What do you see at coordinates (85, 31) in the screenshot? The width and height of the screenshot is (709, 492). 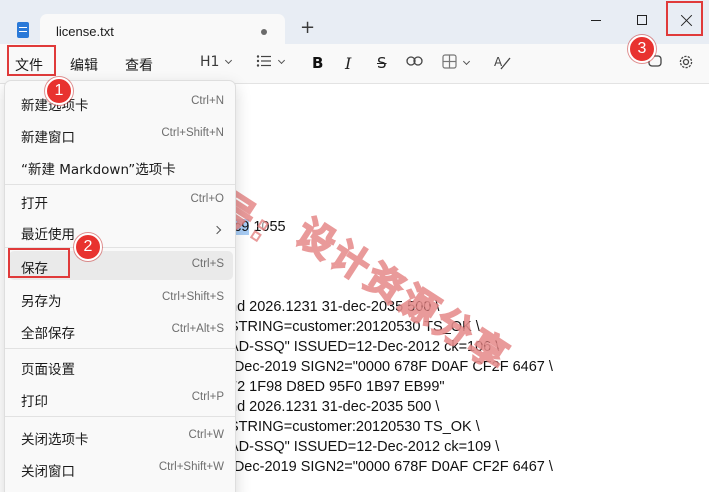 I see `tab-title: license.txt` at bounding box center [85, 31].